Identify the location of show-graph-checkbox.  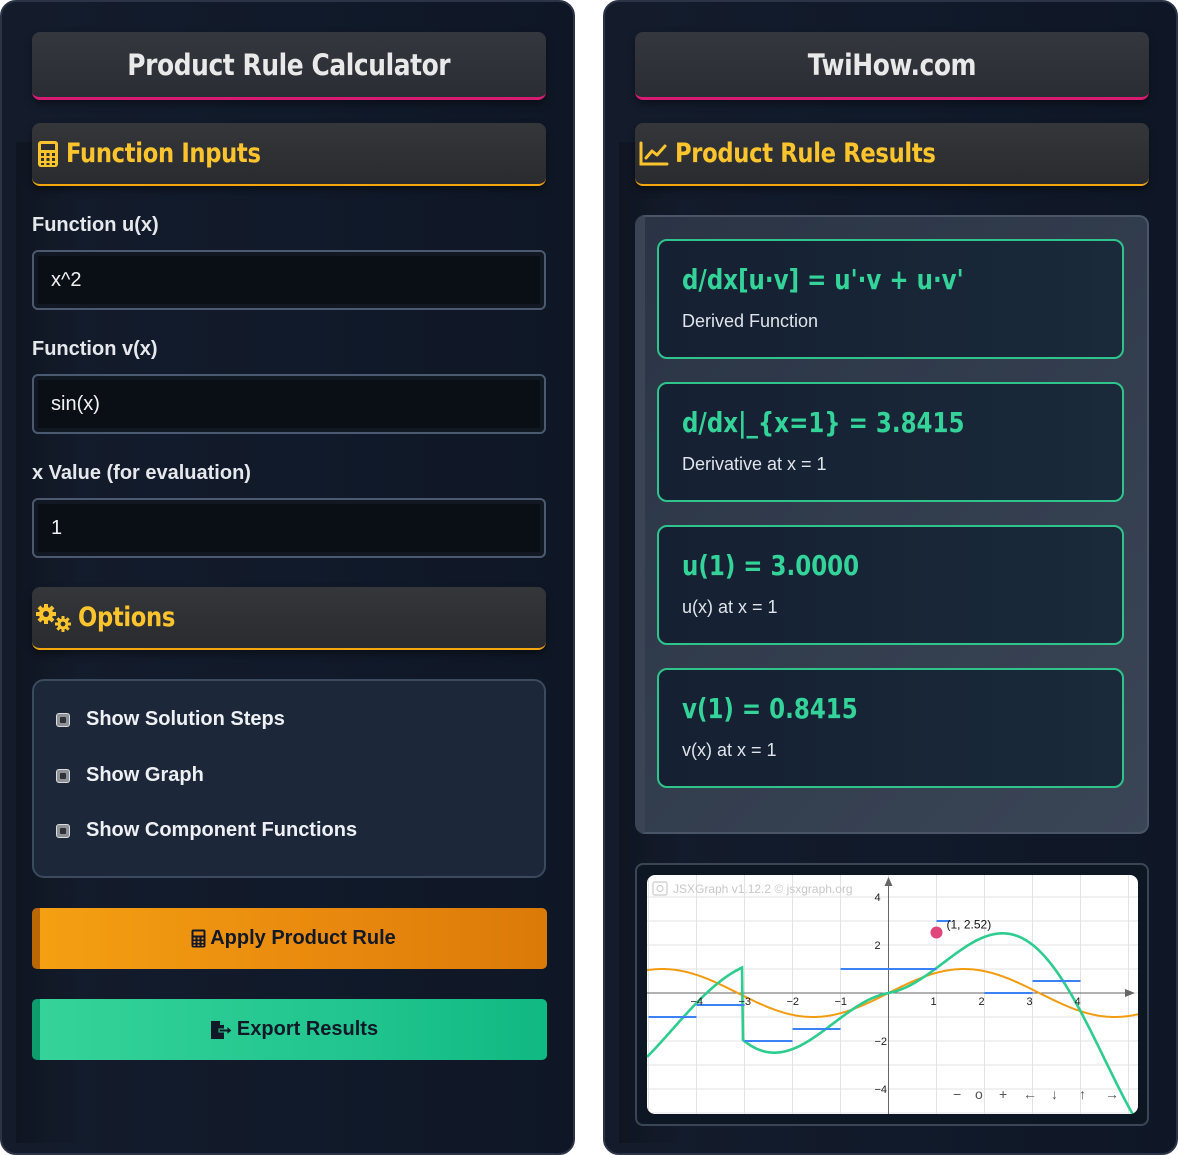
(63, 775).